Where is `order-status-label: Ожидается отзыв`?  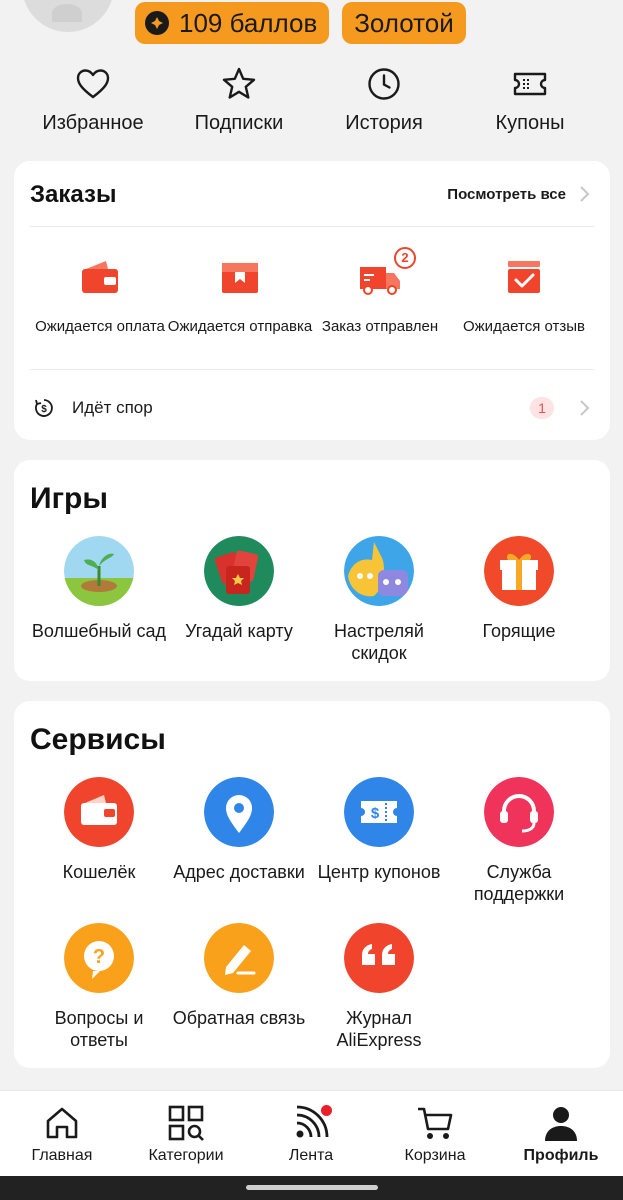
order-status-label: Ожидается отзыв is located at coordinates (524, 326).